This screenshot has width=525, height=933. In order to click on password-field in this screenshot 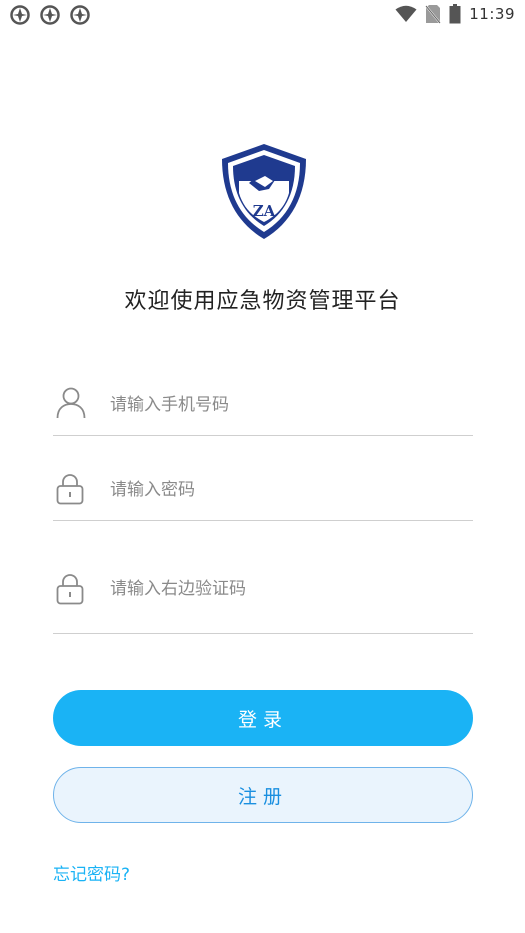, I will do `click(263, 490)`.